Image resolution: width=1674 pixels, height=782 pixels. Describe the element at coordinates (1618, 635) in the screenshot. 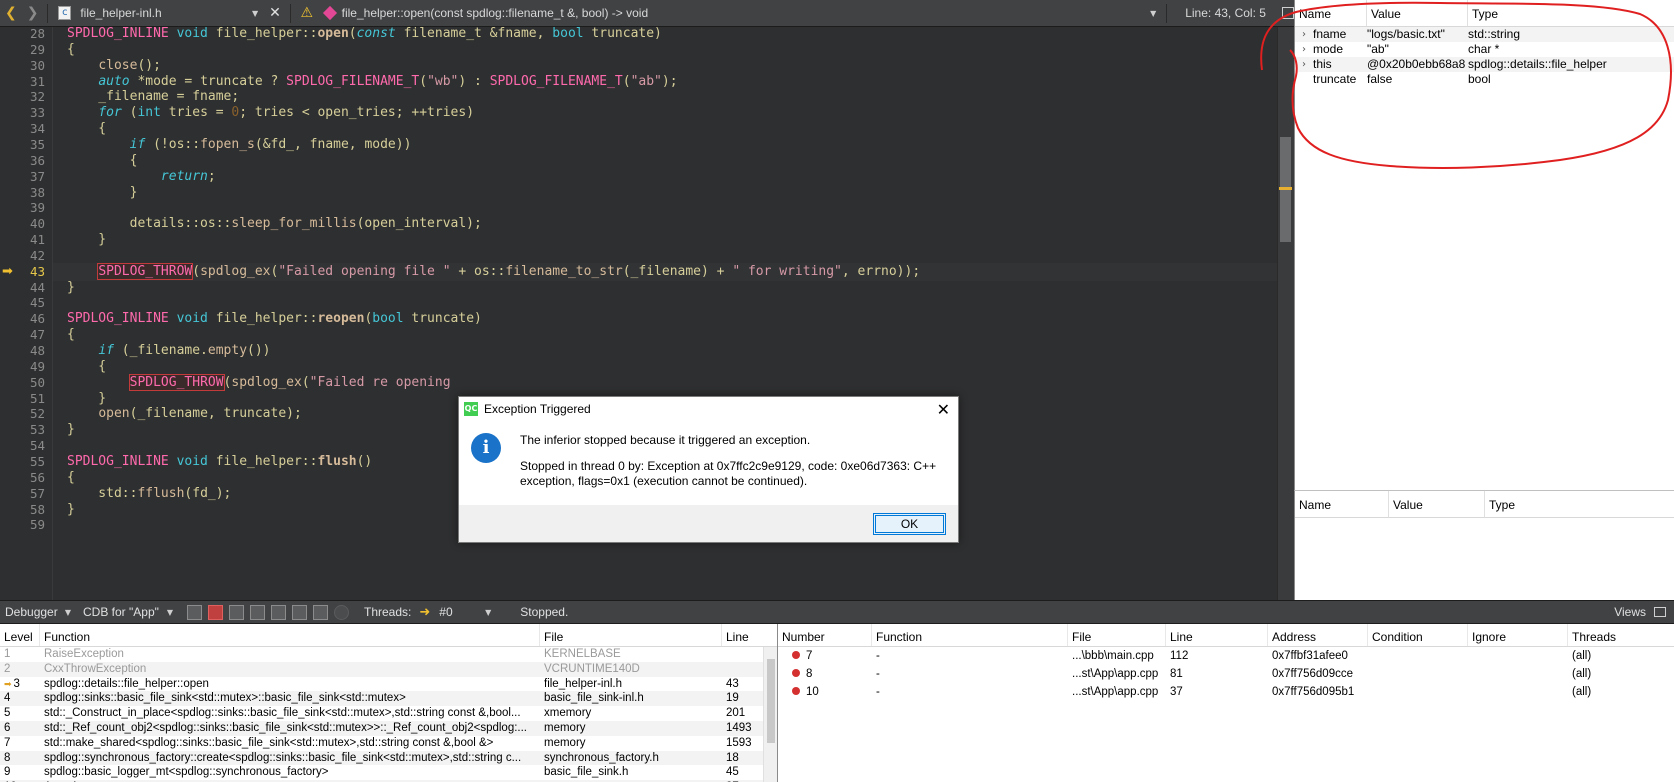

I see `bp-header-threads: Threads` at that location.